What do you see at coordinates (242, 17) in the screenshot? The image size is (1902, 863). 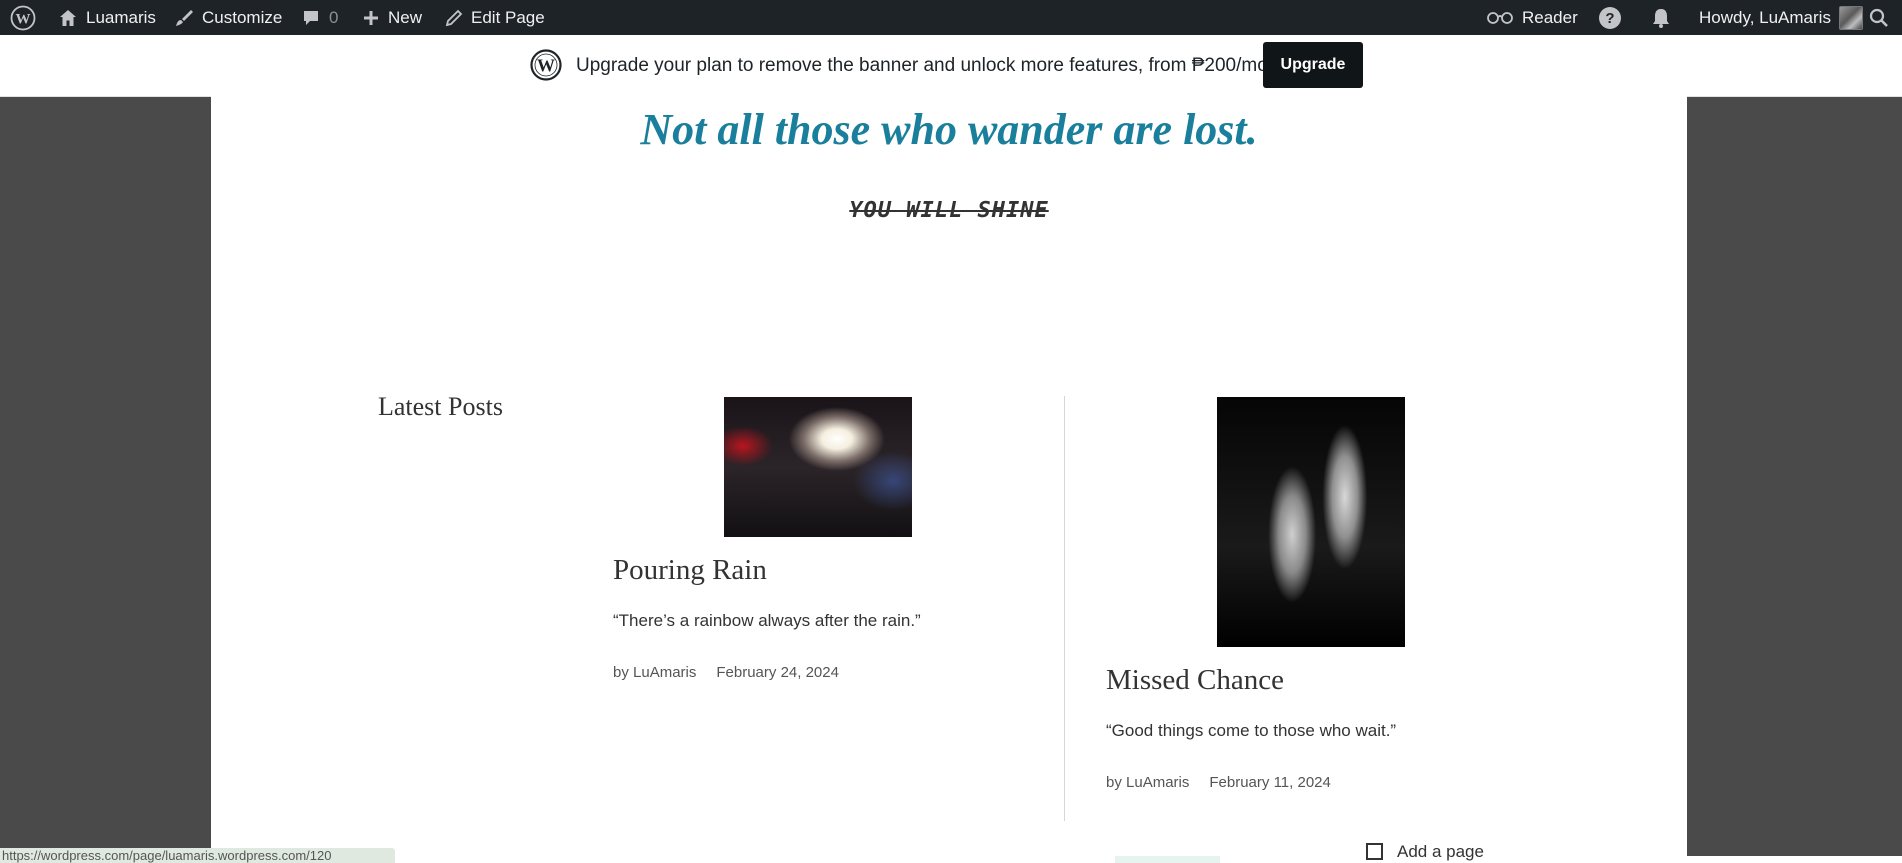 I see `customize-label: Customize` at bounding box center [242, 17].